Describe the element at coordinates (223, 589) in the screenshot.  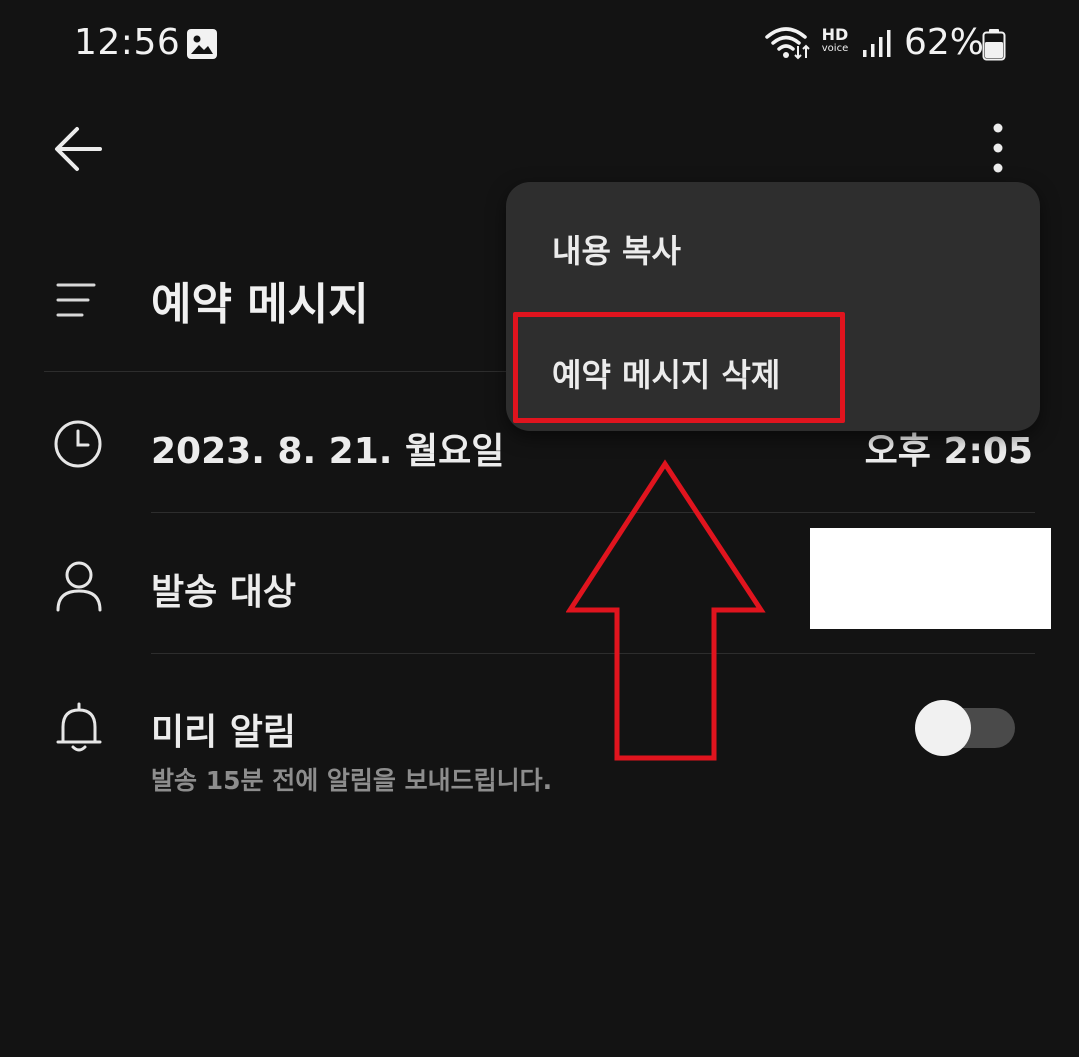
I see `recipient-label: 발송 대상` at that location.